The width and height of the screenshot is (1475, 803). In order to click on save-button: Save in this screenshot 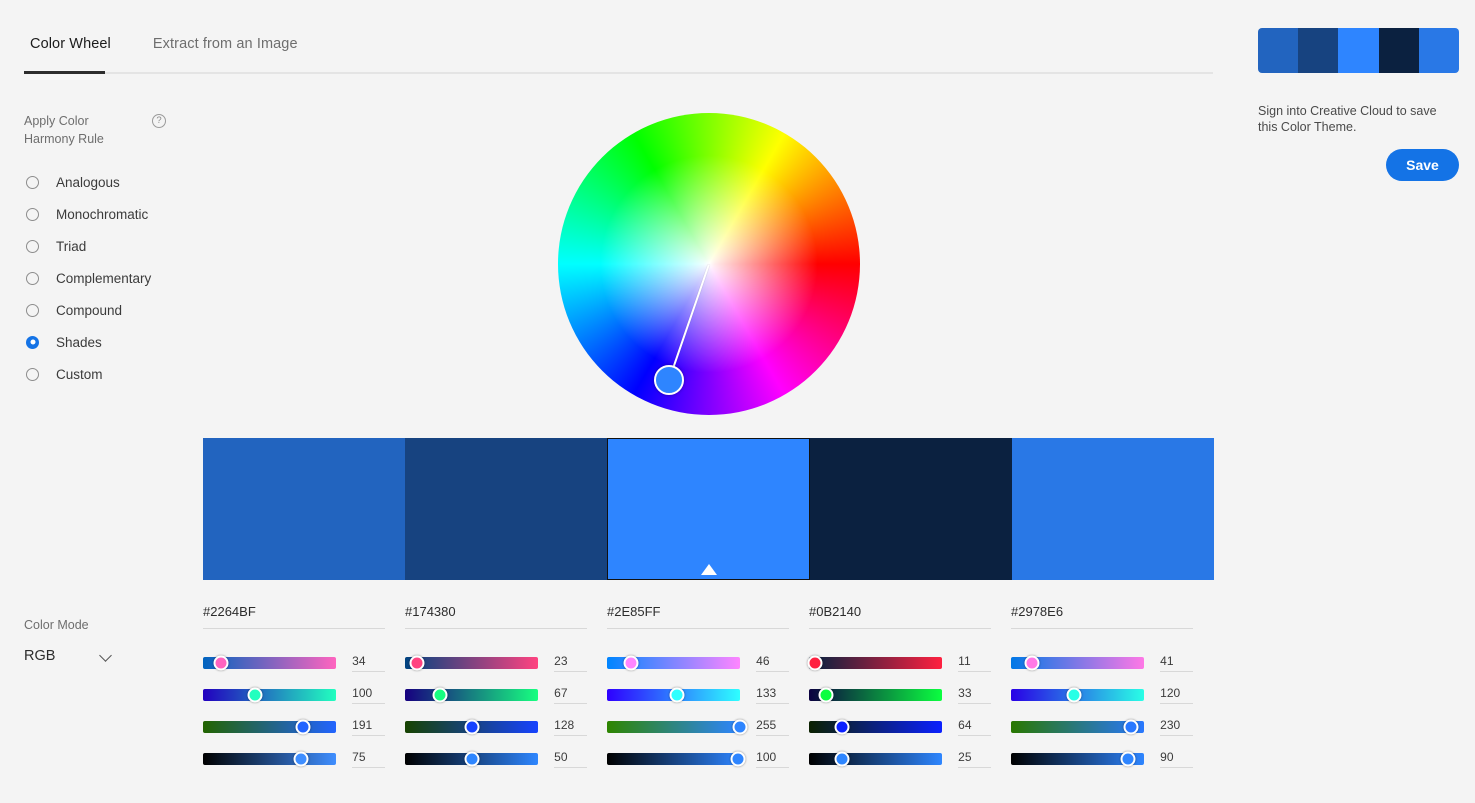, I will do `click(1422, 165)`.